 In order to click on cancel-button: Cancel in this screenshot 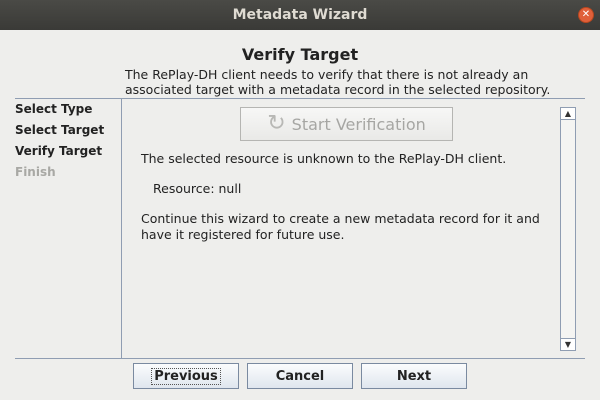, I will do `click(300, 376)`.